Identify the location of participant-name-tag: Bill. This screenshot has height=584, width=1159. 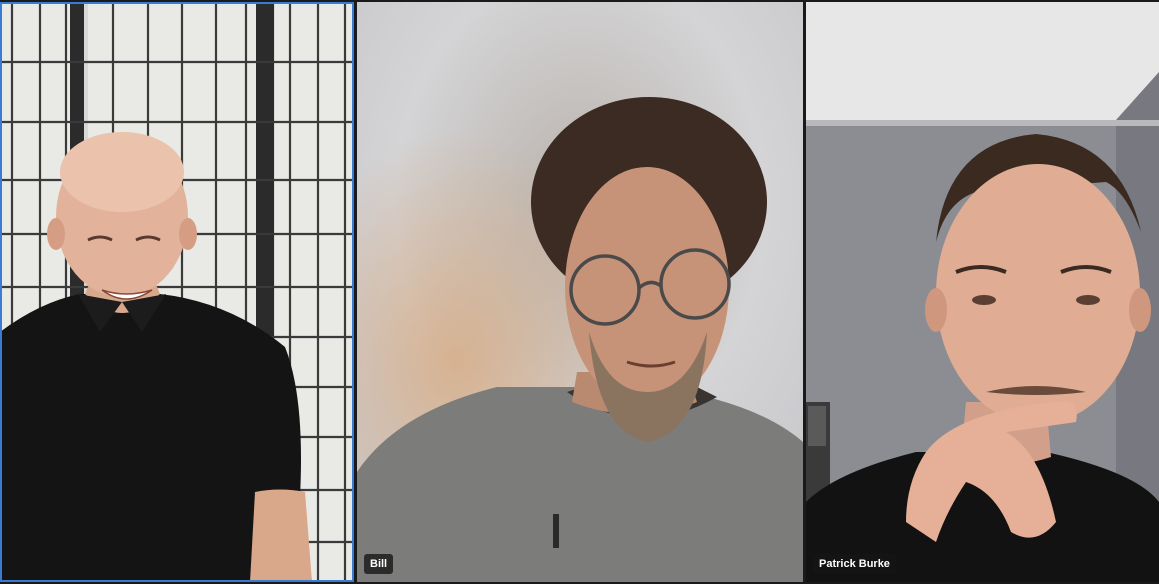
(379, 564).